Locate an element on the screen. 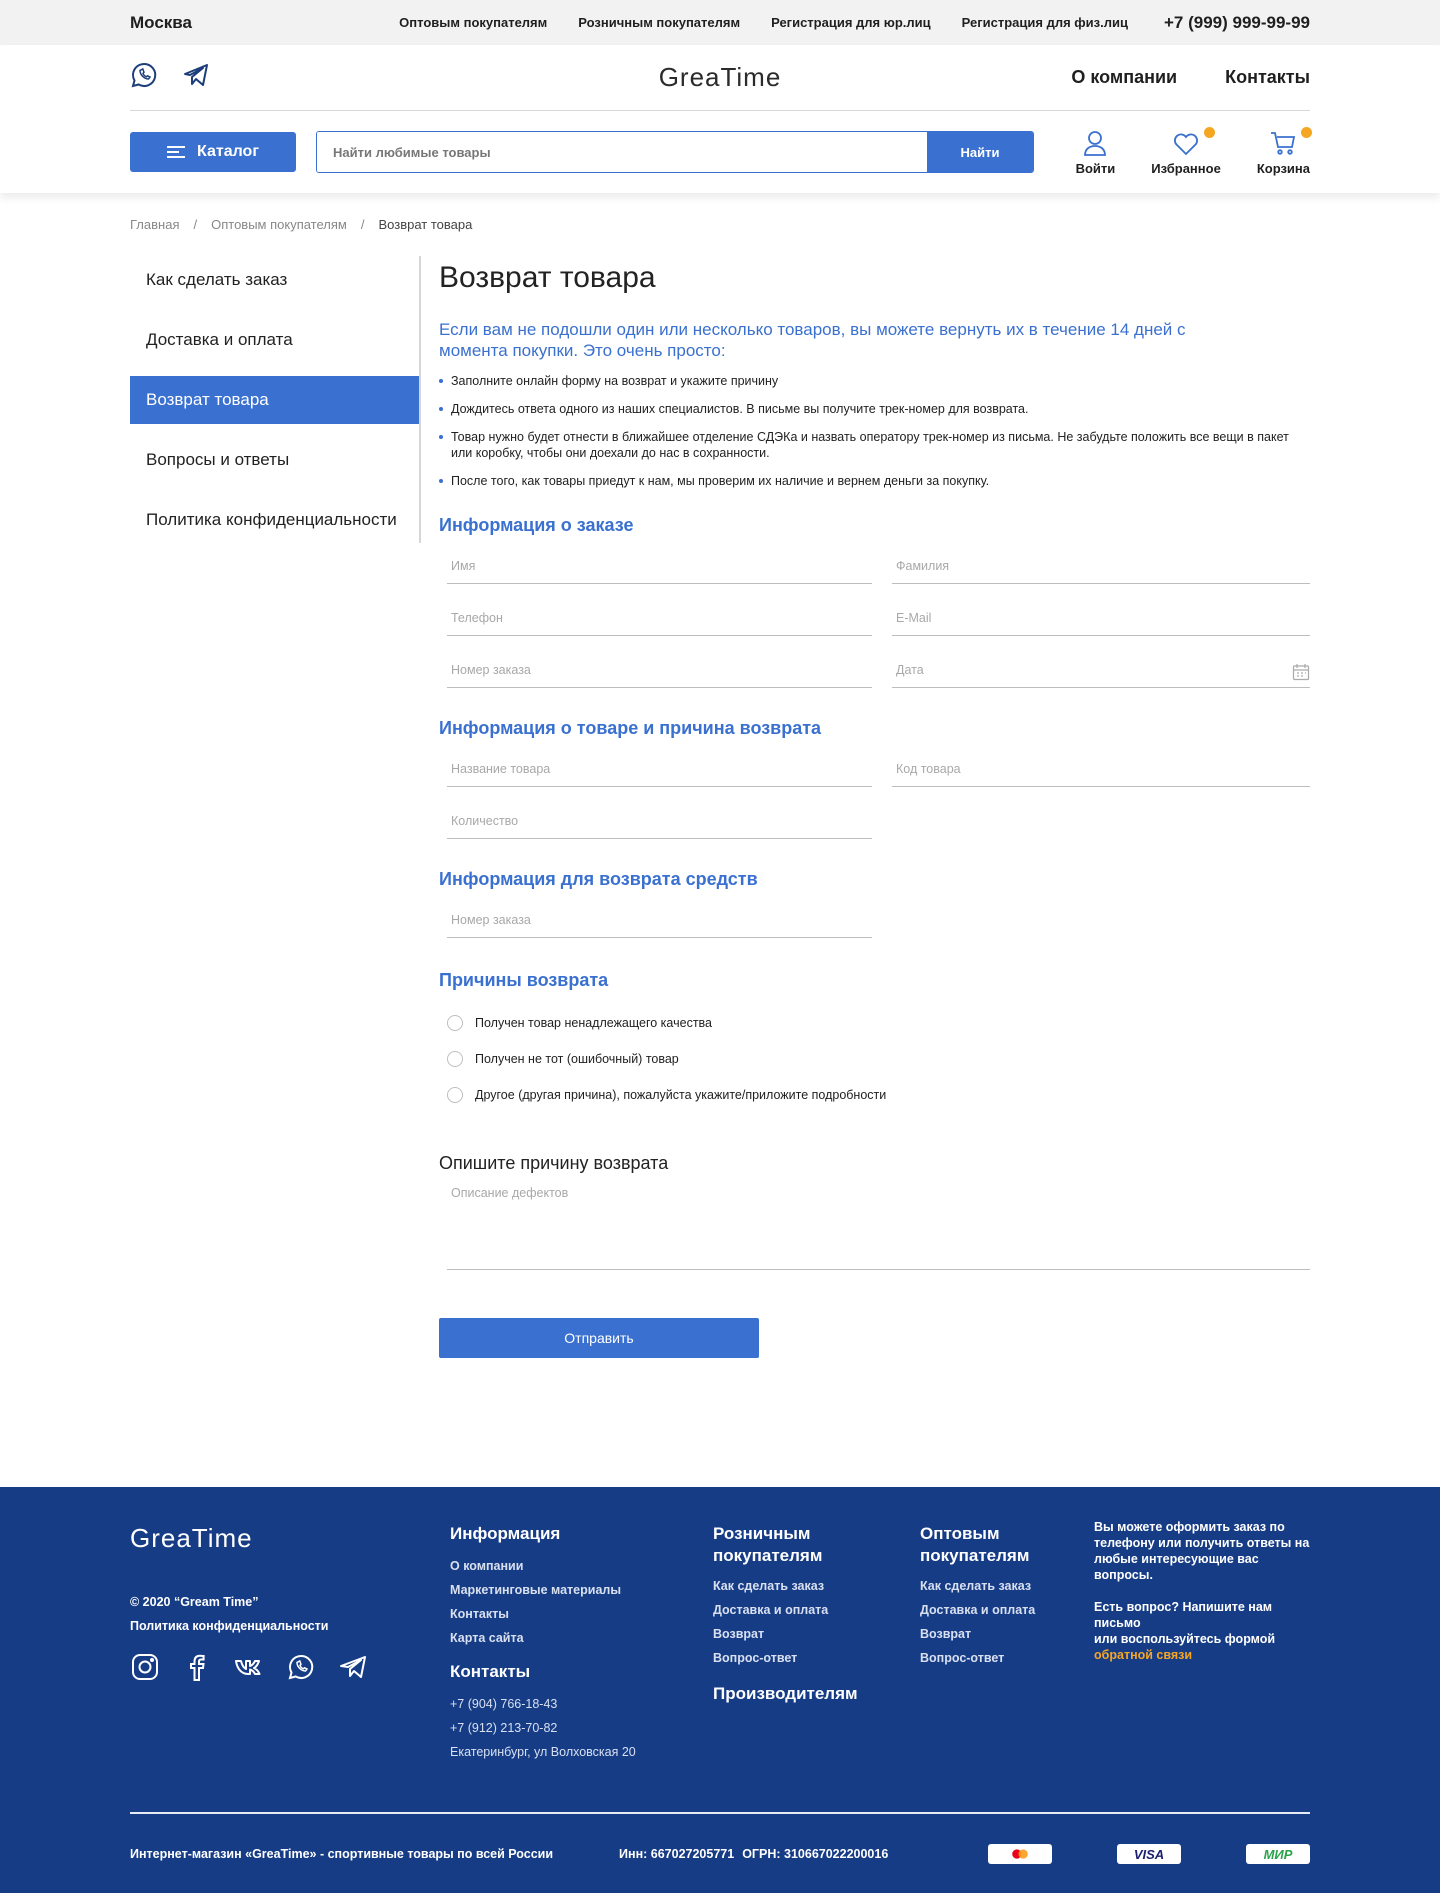 Image resolution: width=1440 pixels, height=1893 pixels. footer-privacy-link: Политика конфиденциальности is located at coordinates (249, 1626).